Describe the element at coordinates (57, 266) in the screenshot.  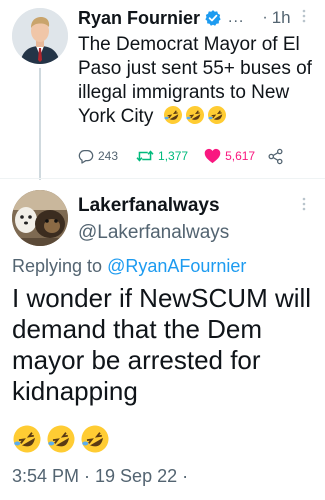
I see `replying-to-label: Replying to` at that location.